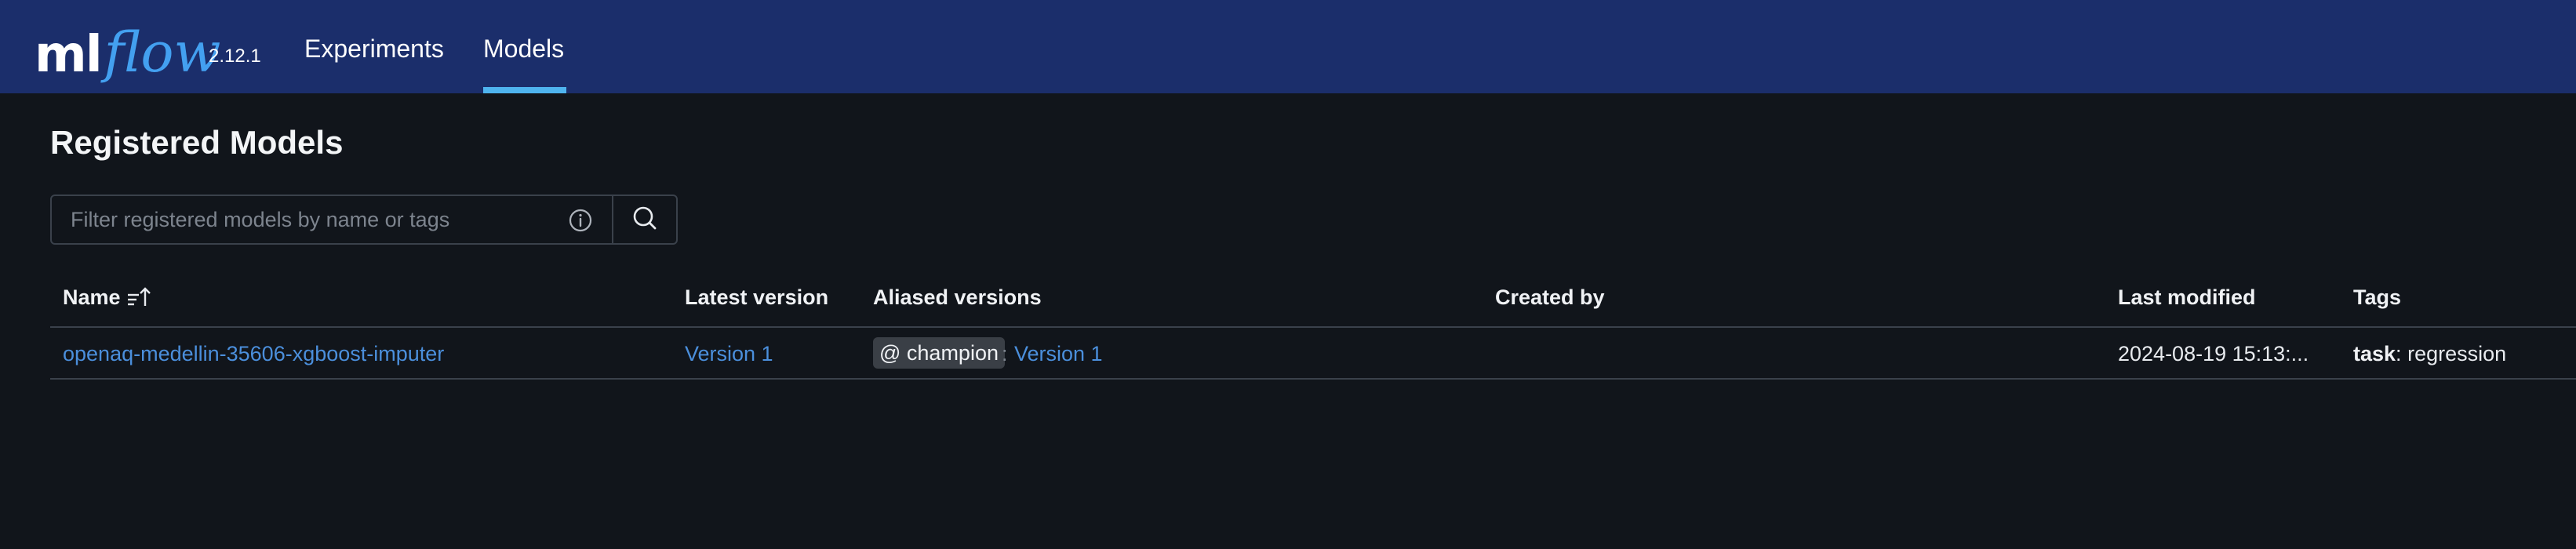 Image resolution: width=2576 pixels, height=549 pixels. Describe the element at coordinates (524, 90) in the screenshot. I see `active-tab-indicator` at that location.